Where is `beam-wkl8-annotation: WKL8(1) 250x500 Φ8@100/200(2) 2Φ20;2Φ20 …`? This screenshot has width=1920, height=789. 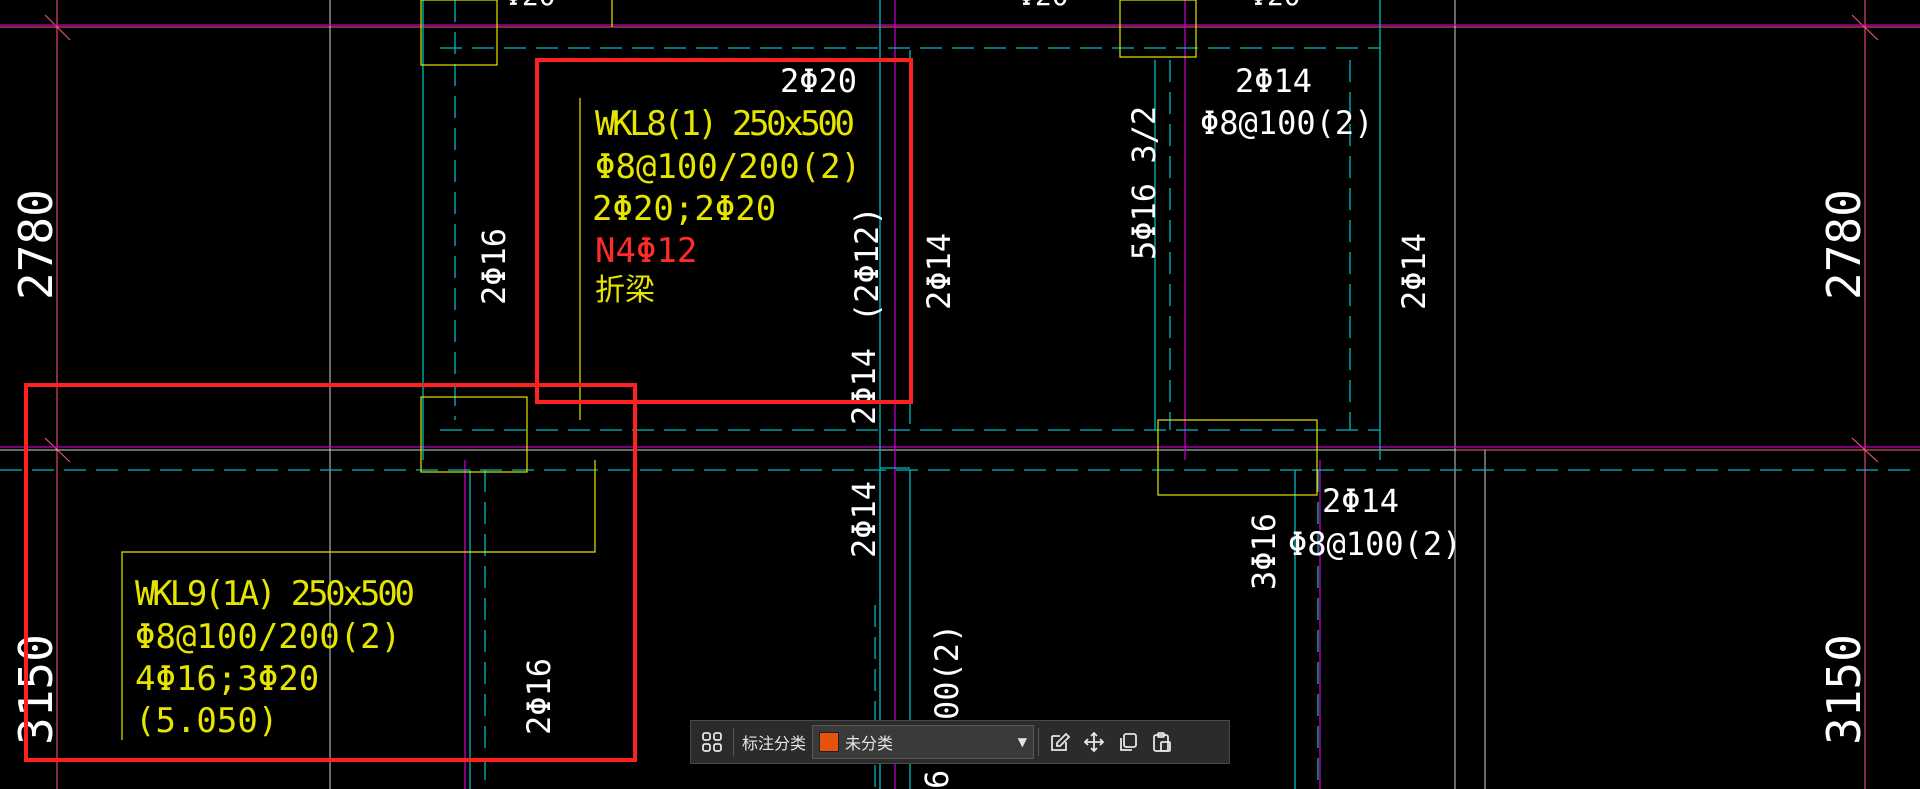
beam-wkl8-annotation: WKL8(1) 250x500 Φ8@100/200(2) 2Φ20;2Φ20 … is located at coordinates (739, 243).